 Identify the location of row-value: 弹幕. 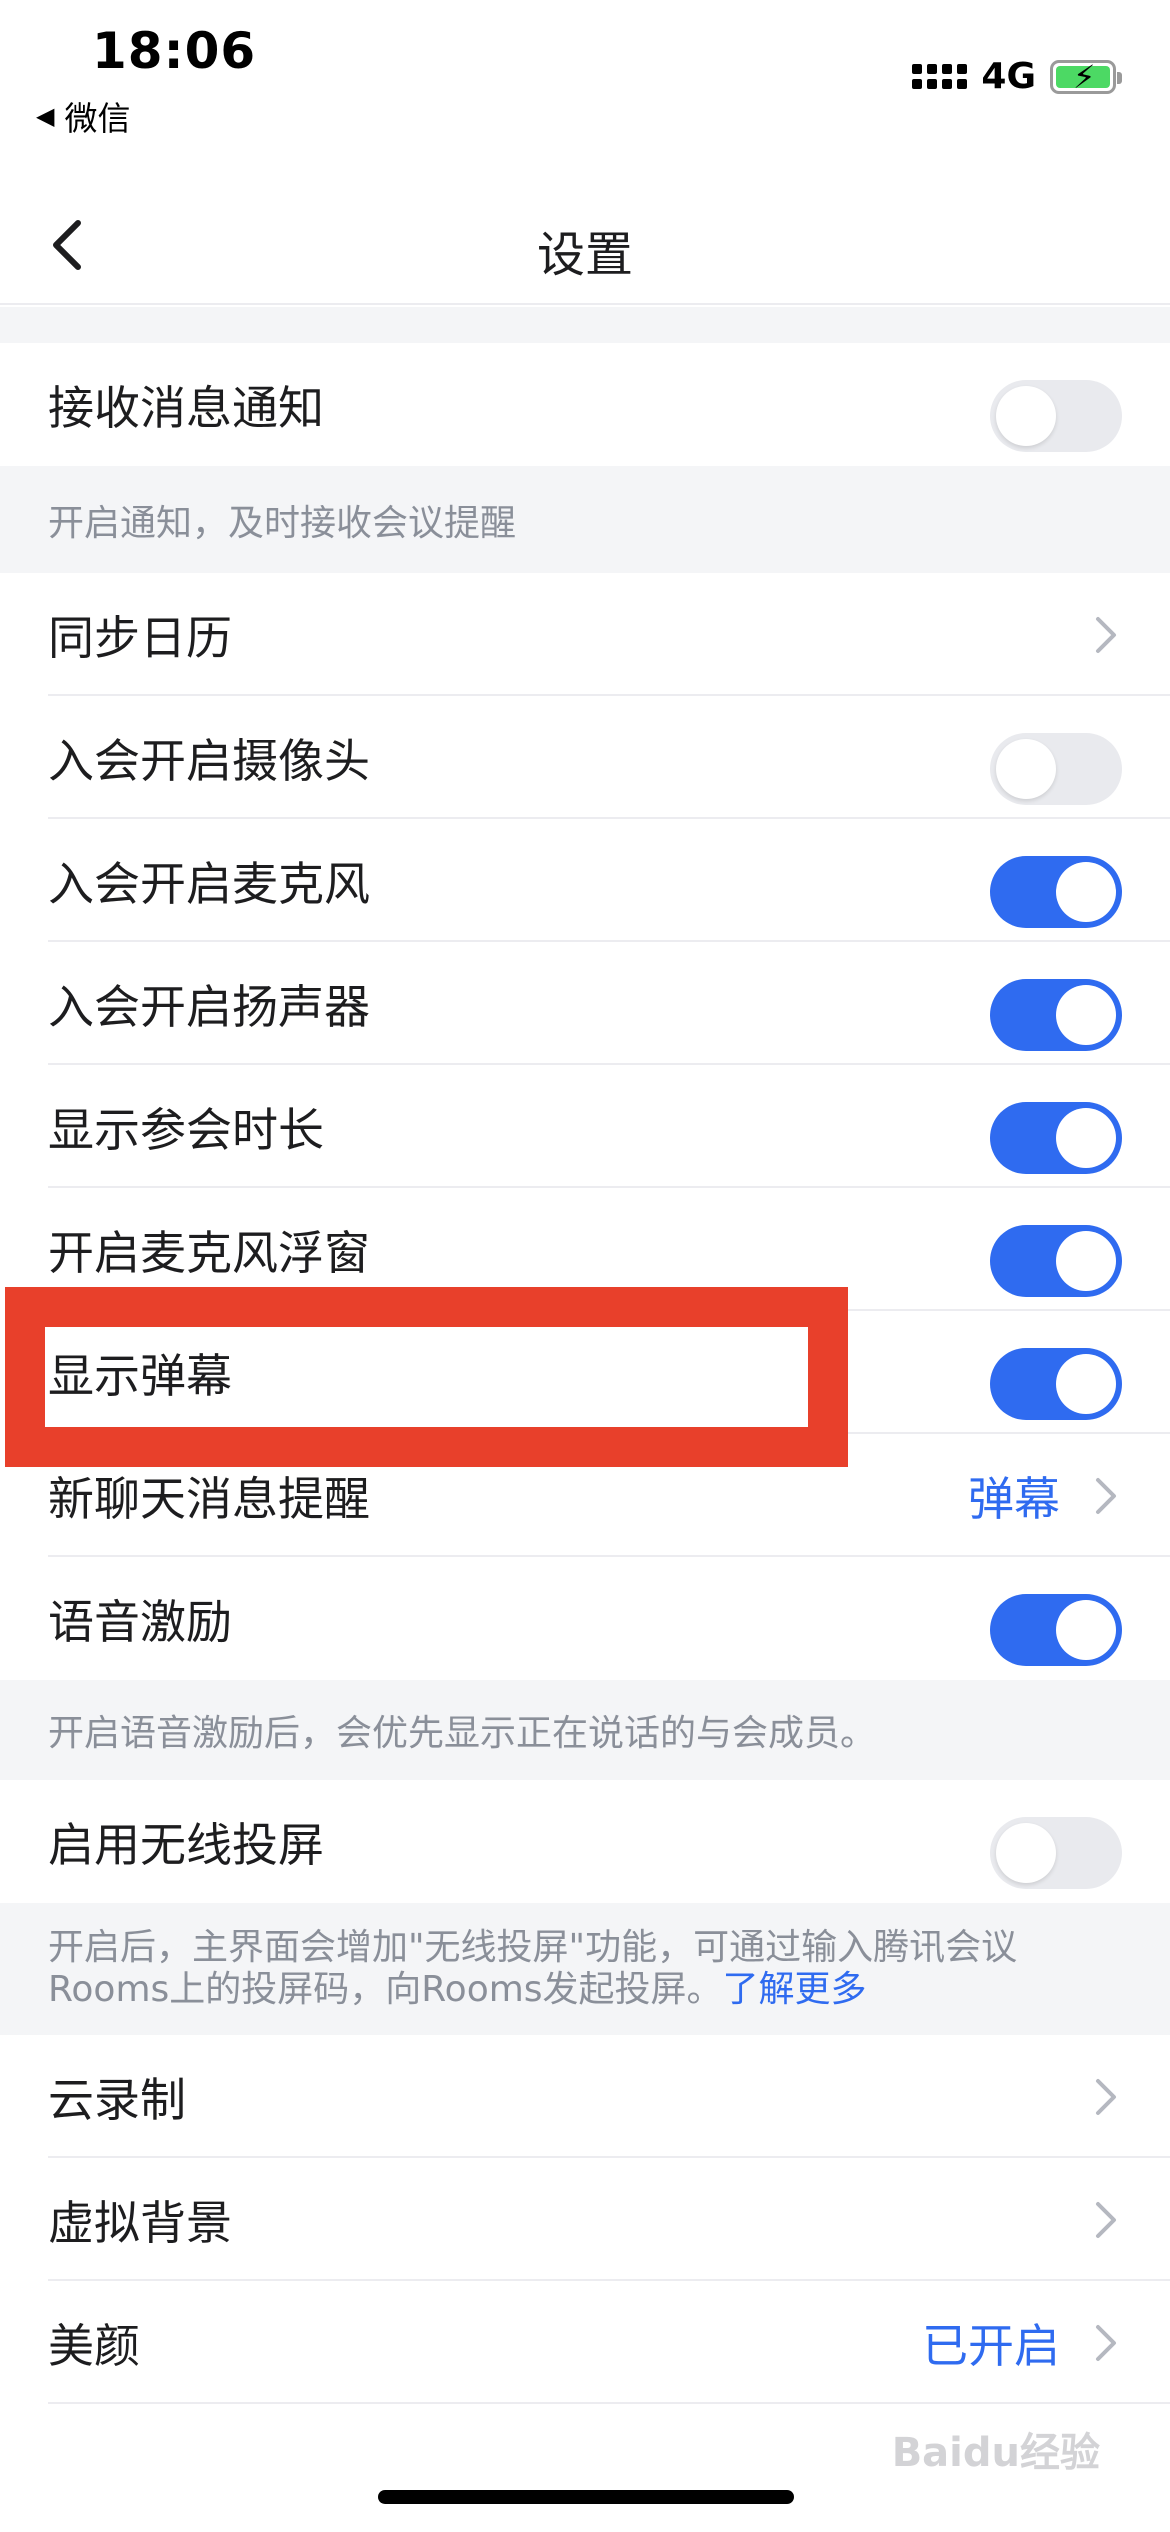
(1014, 1498).